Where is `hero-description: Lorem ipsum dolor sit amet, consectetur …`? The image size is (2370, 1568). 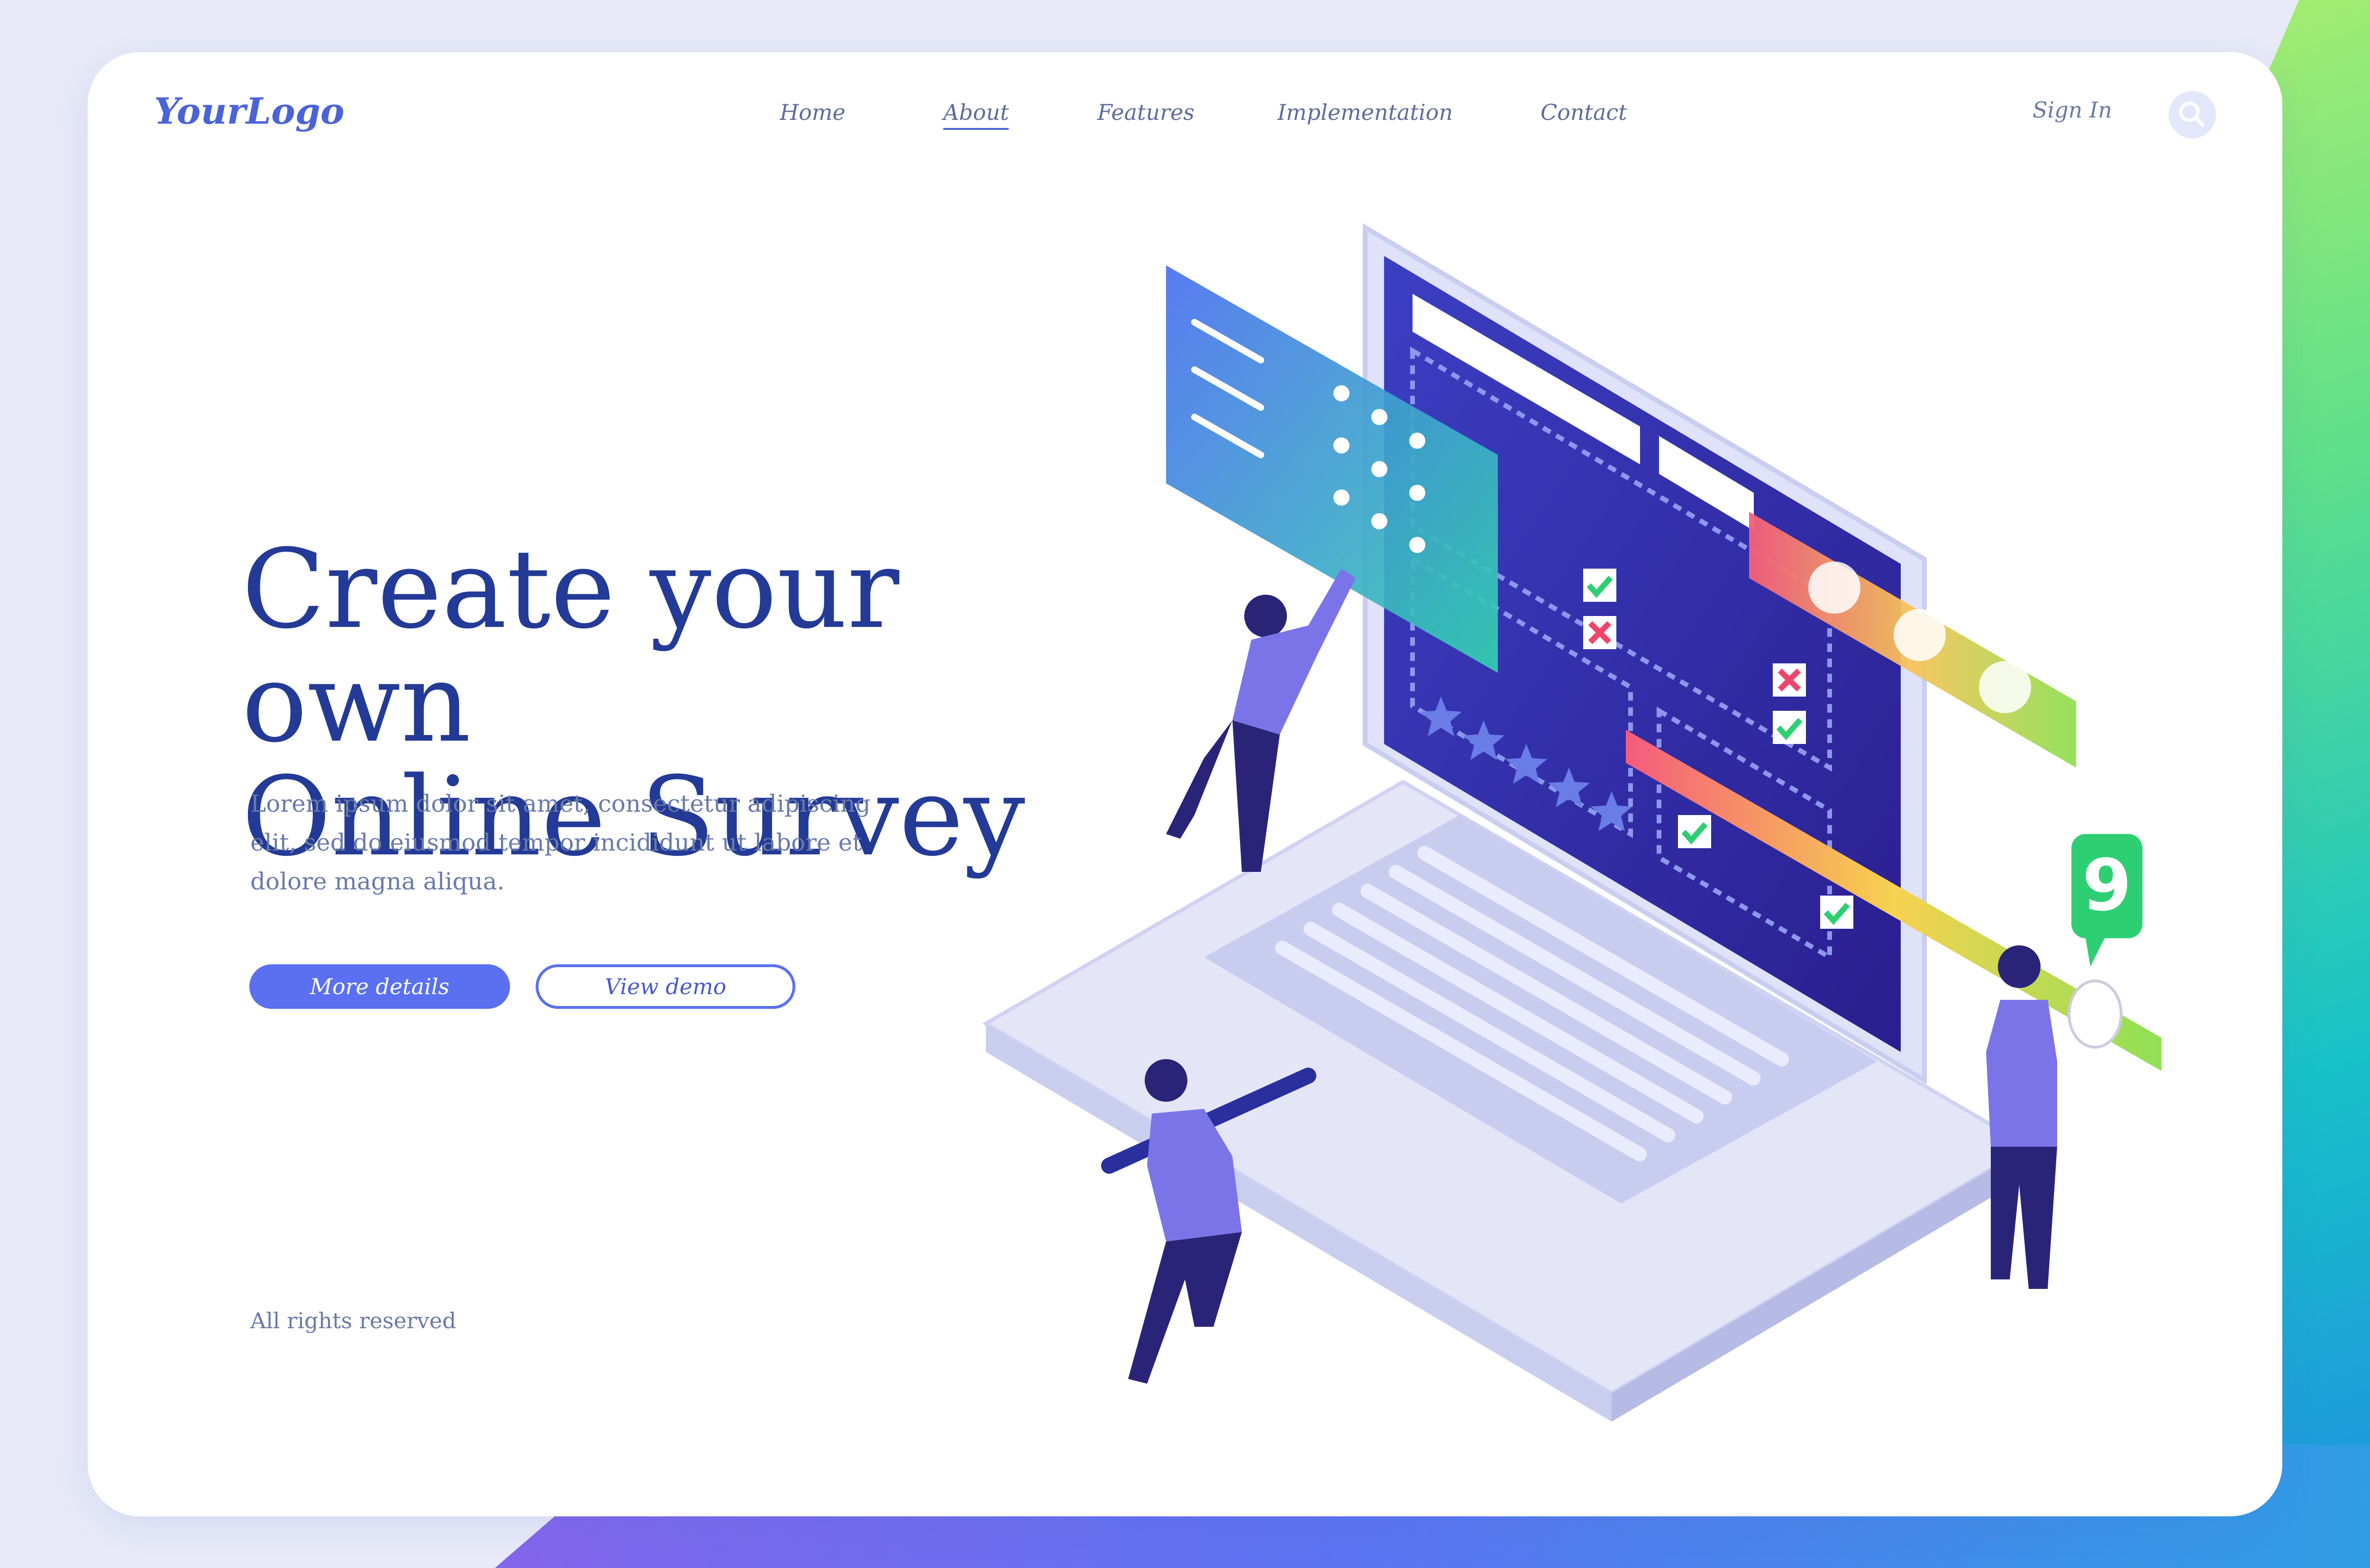 hero-description: Lorem ipsum dolor sit amet, consectetur … is located at coordinates (560, 842).